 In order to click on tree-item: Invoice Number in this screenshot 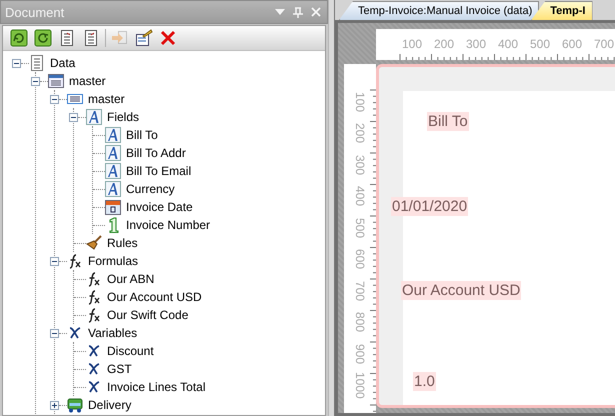, I will do `click(168, 225)`.